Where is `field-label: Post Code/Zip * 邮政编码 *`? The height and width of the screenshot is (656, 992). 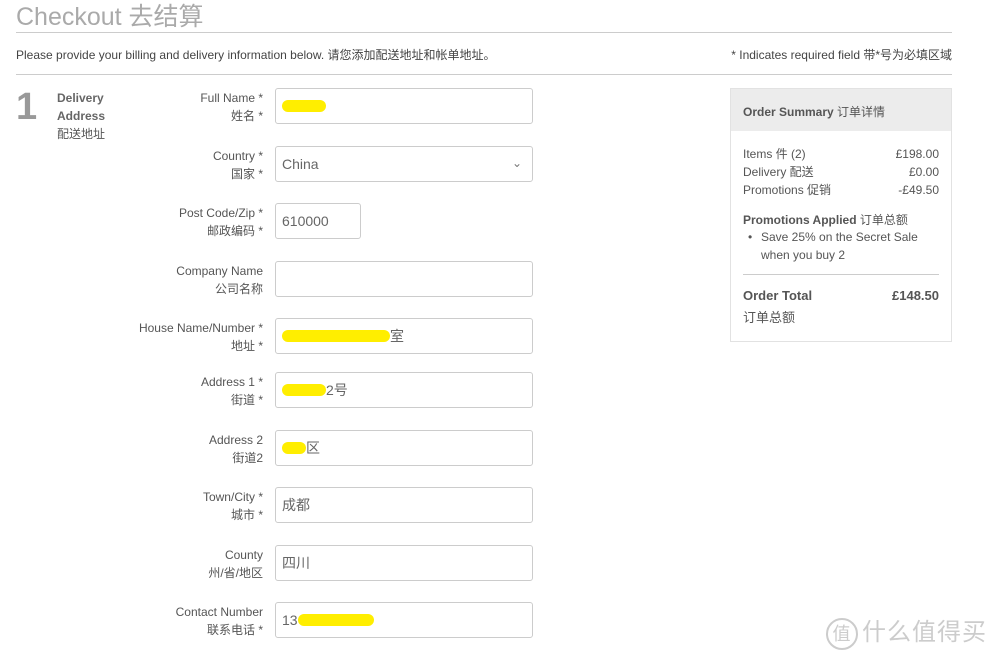 field-label: Post Code/Zip * 邮政编码 * is located at coordinates (221, 222).